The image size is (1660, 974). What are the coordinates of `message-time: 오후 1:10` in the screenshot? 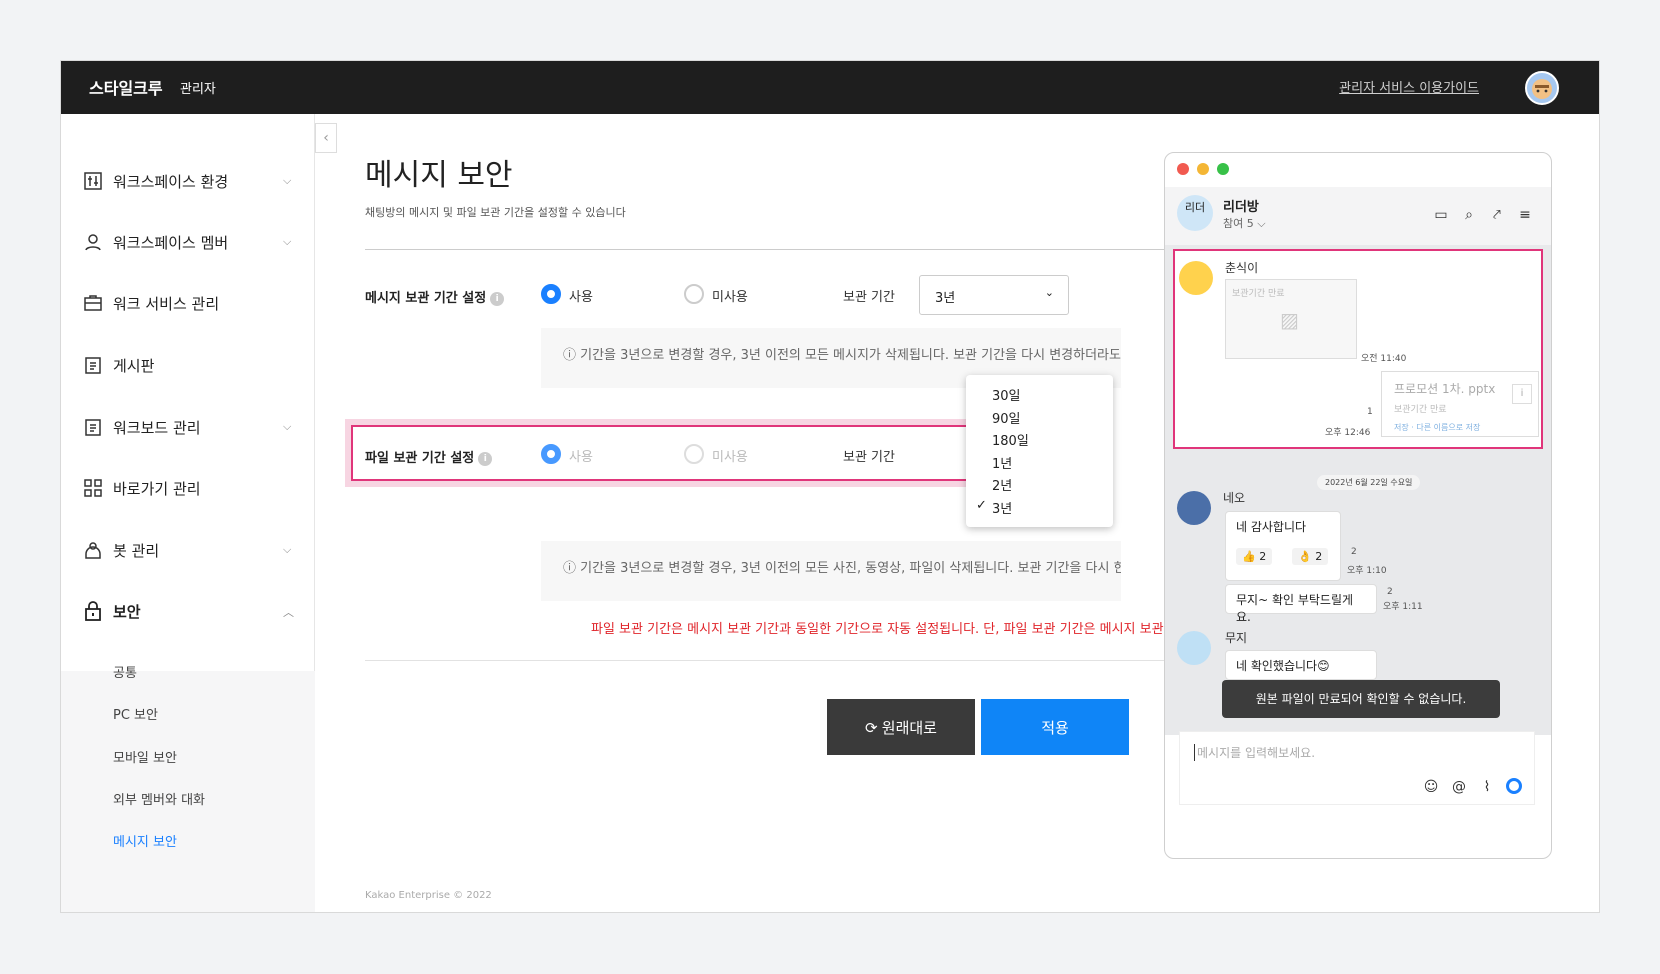 It's located at (1367, 571).